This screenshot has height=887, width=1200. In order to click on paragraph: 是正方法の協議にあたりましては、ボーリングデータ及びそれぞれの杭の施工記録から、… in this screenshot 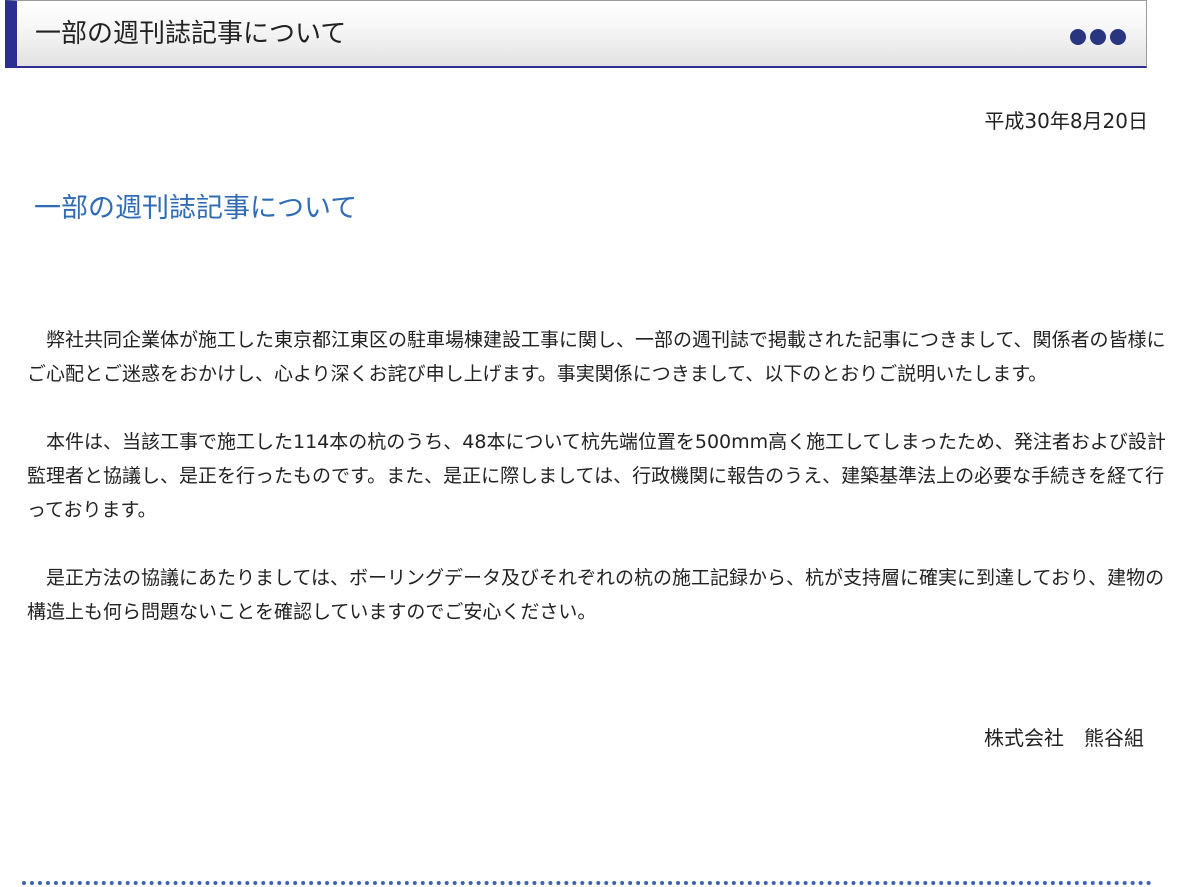, I will do `click(596, 595)`.